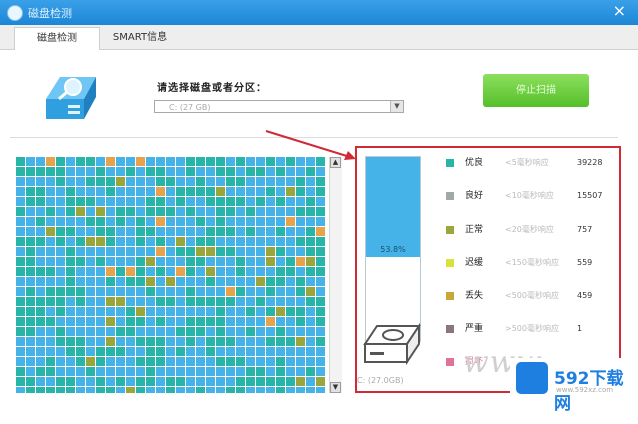 Image resolution: width=638 pixels, height=424 pixels. What do you see at coordinates (279, 106) in the screenshot?
I see `disk-partition-select: C: (27 GB) ▼` at bounding box center [279, 106].